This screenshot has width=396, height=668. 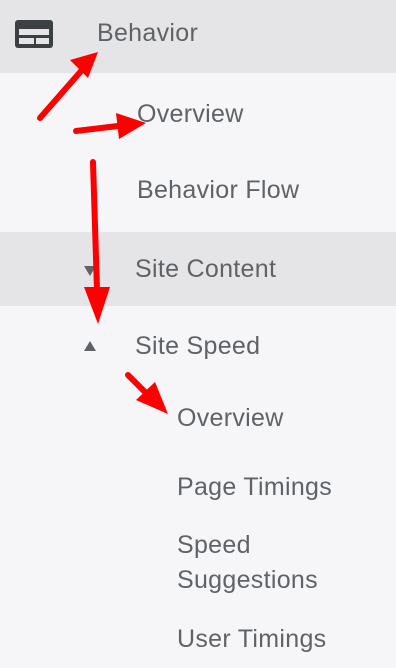 I want to click on nav-item-behavior-flow-label: Behavior Flow, so click(x=218, y=190).